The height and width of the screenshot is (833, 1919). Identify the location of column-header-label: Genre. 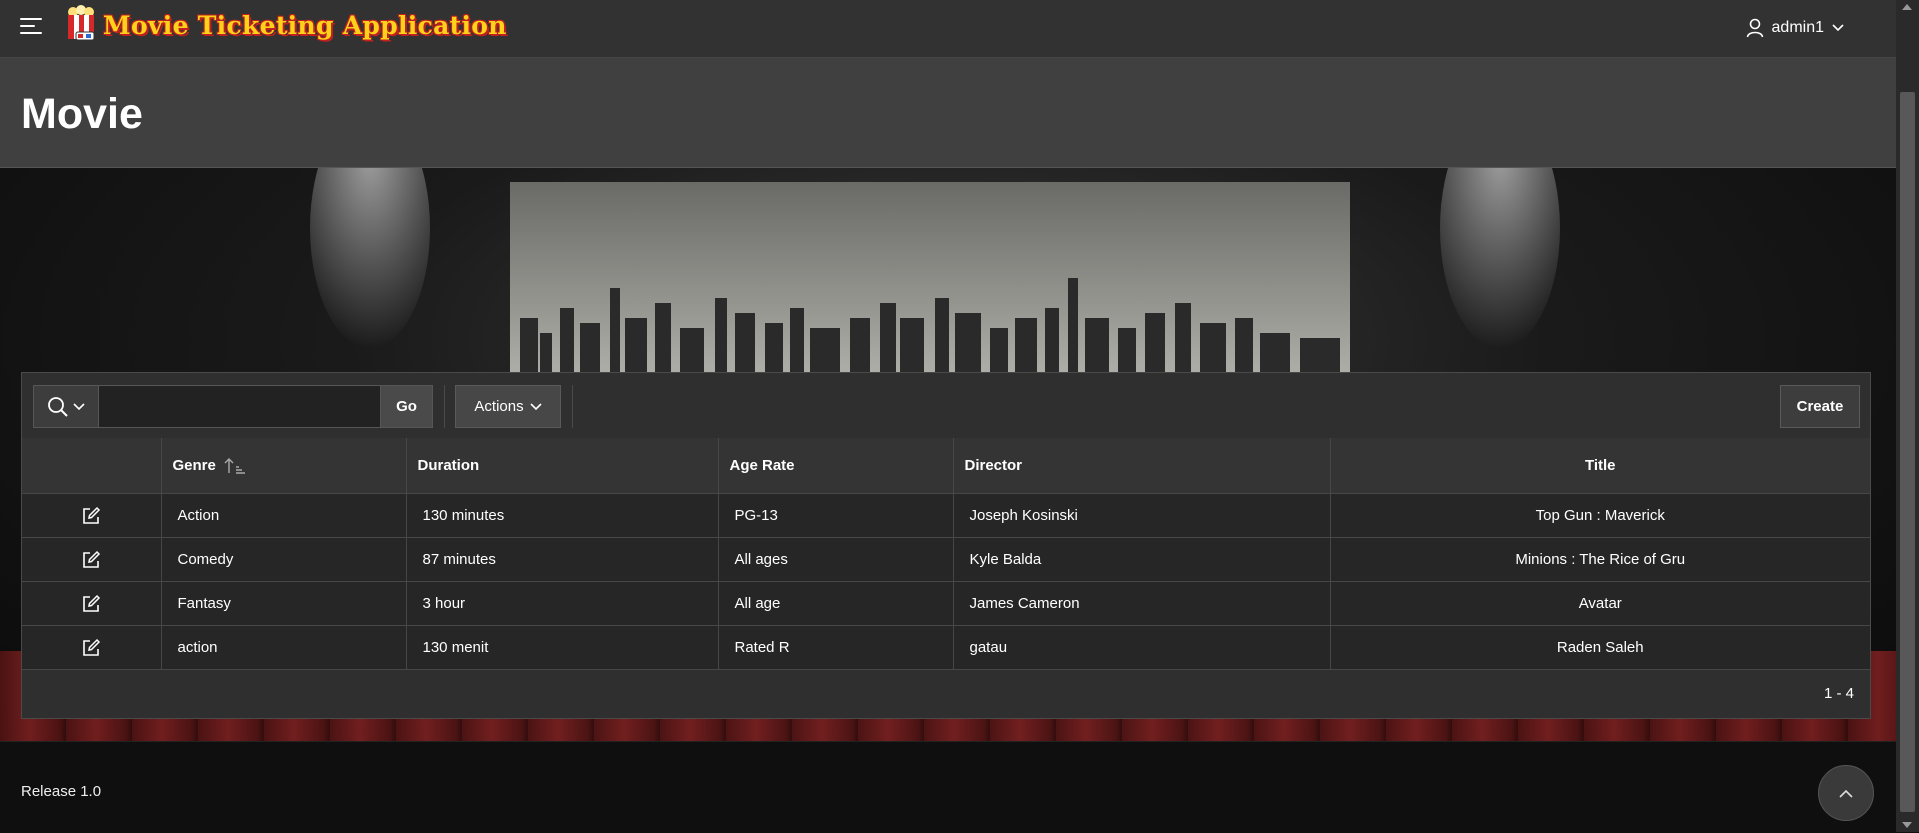
(194, 465).